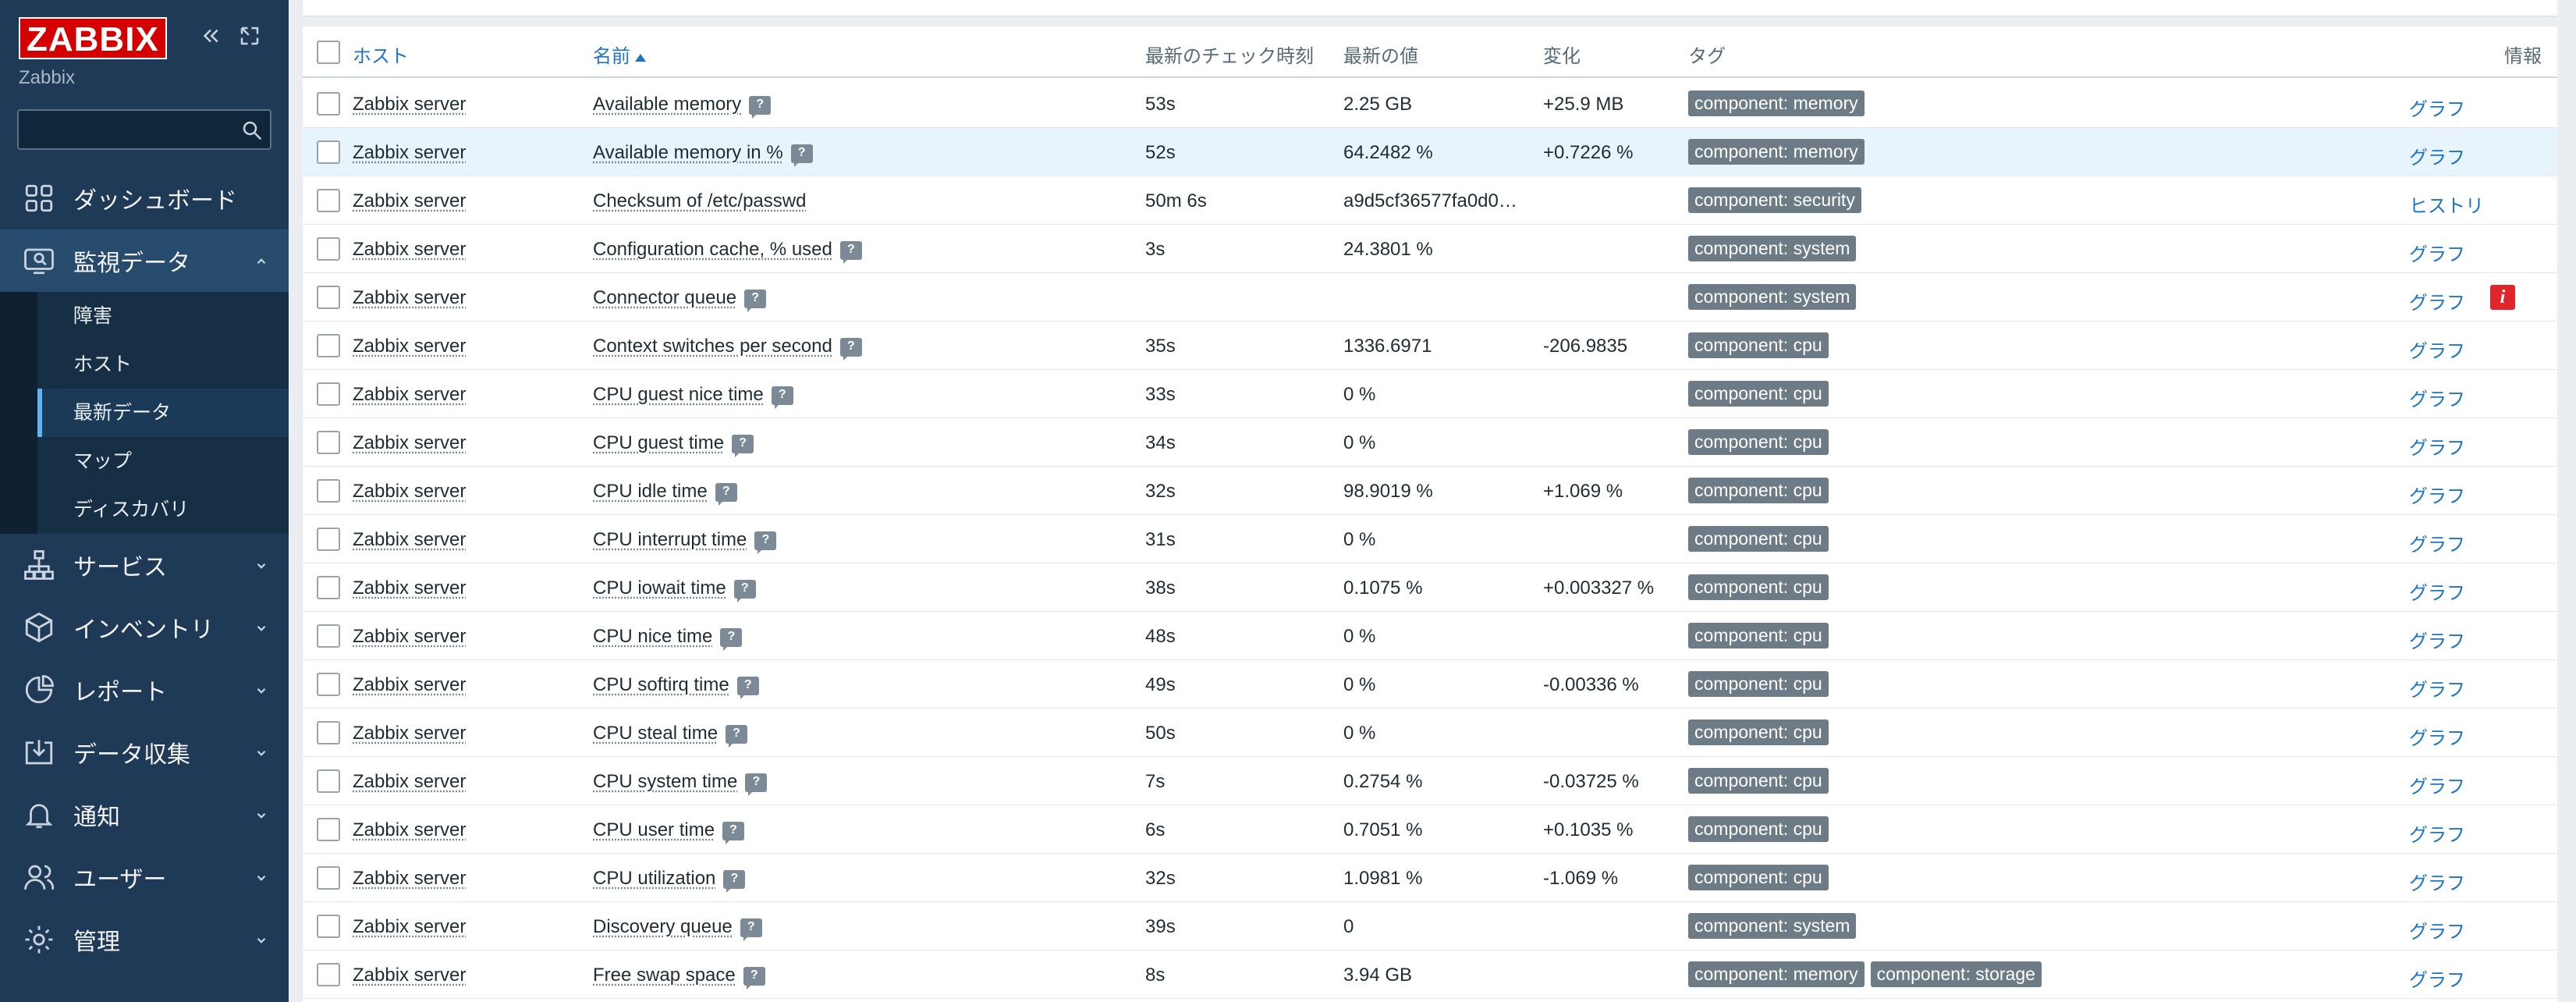 The image size is (2576, 1002). I want to click on submenu-latest-data: 最新データ, so click(163, 413).